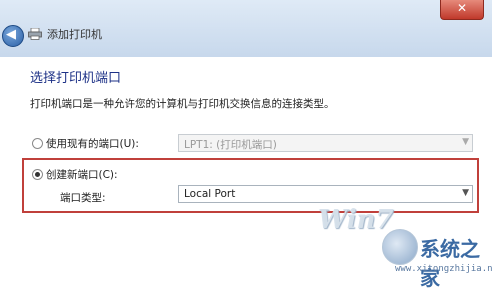  What do you see at coordinates (443, 269) in the screenshot?
I see `watermark-site-url: www.xitongzhijia.net` at bounding box center [443, 269].